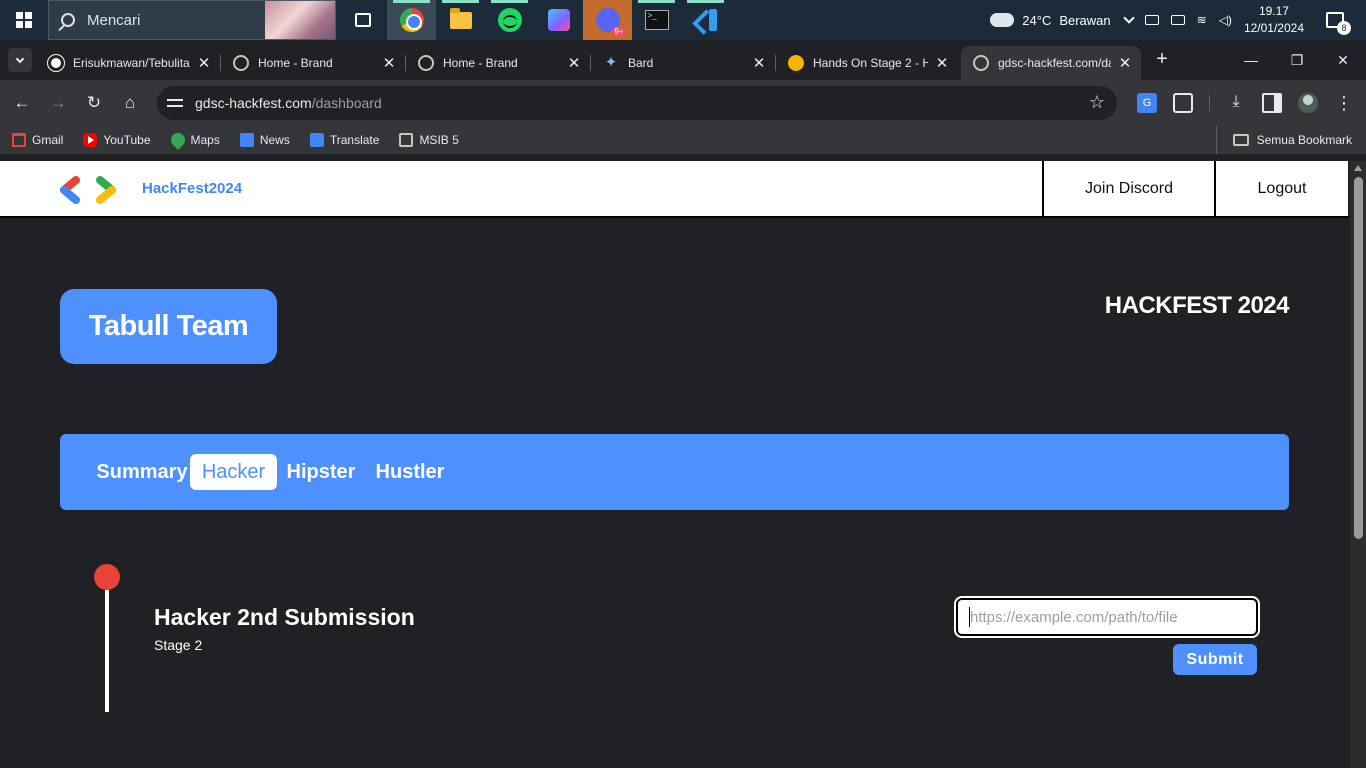 This screenshot has width=1366, height=768. Describe the element at coordinates (1272, 103) in the screenshot. I see `side-panel-icon` at that location.